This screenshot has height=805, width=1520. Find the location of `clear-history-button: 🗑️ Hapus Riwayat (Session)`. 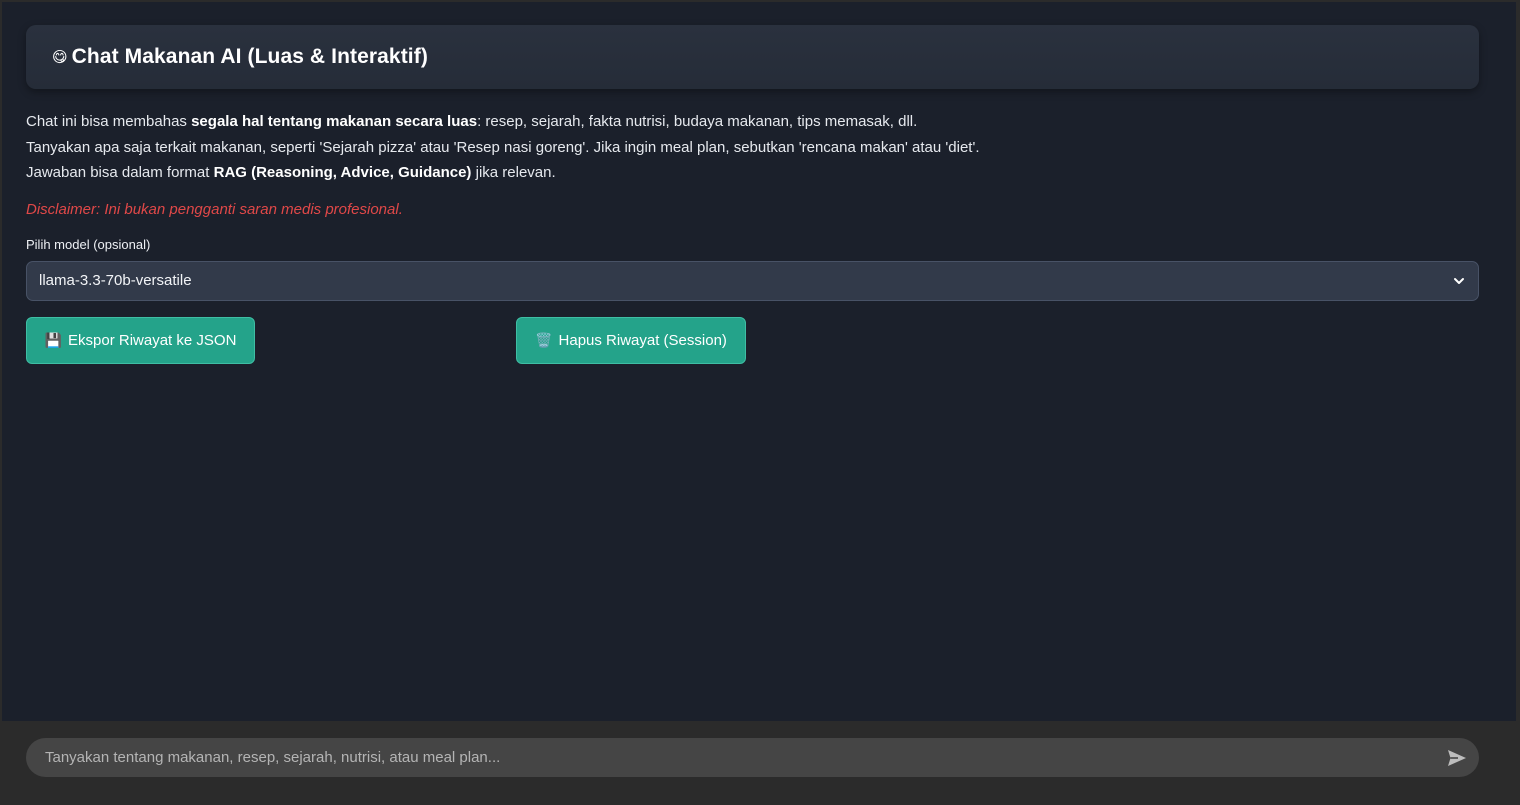

clear-history-button: 🗑️ Hapus Riwayat (Session) is located at coordinates (631, 340).